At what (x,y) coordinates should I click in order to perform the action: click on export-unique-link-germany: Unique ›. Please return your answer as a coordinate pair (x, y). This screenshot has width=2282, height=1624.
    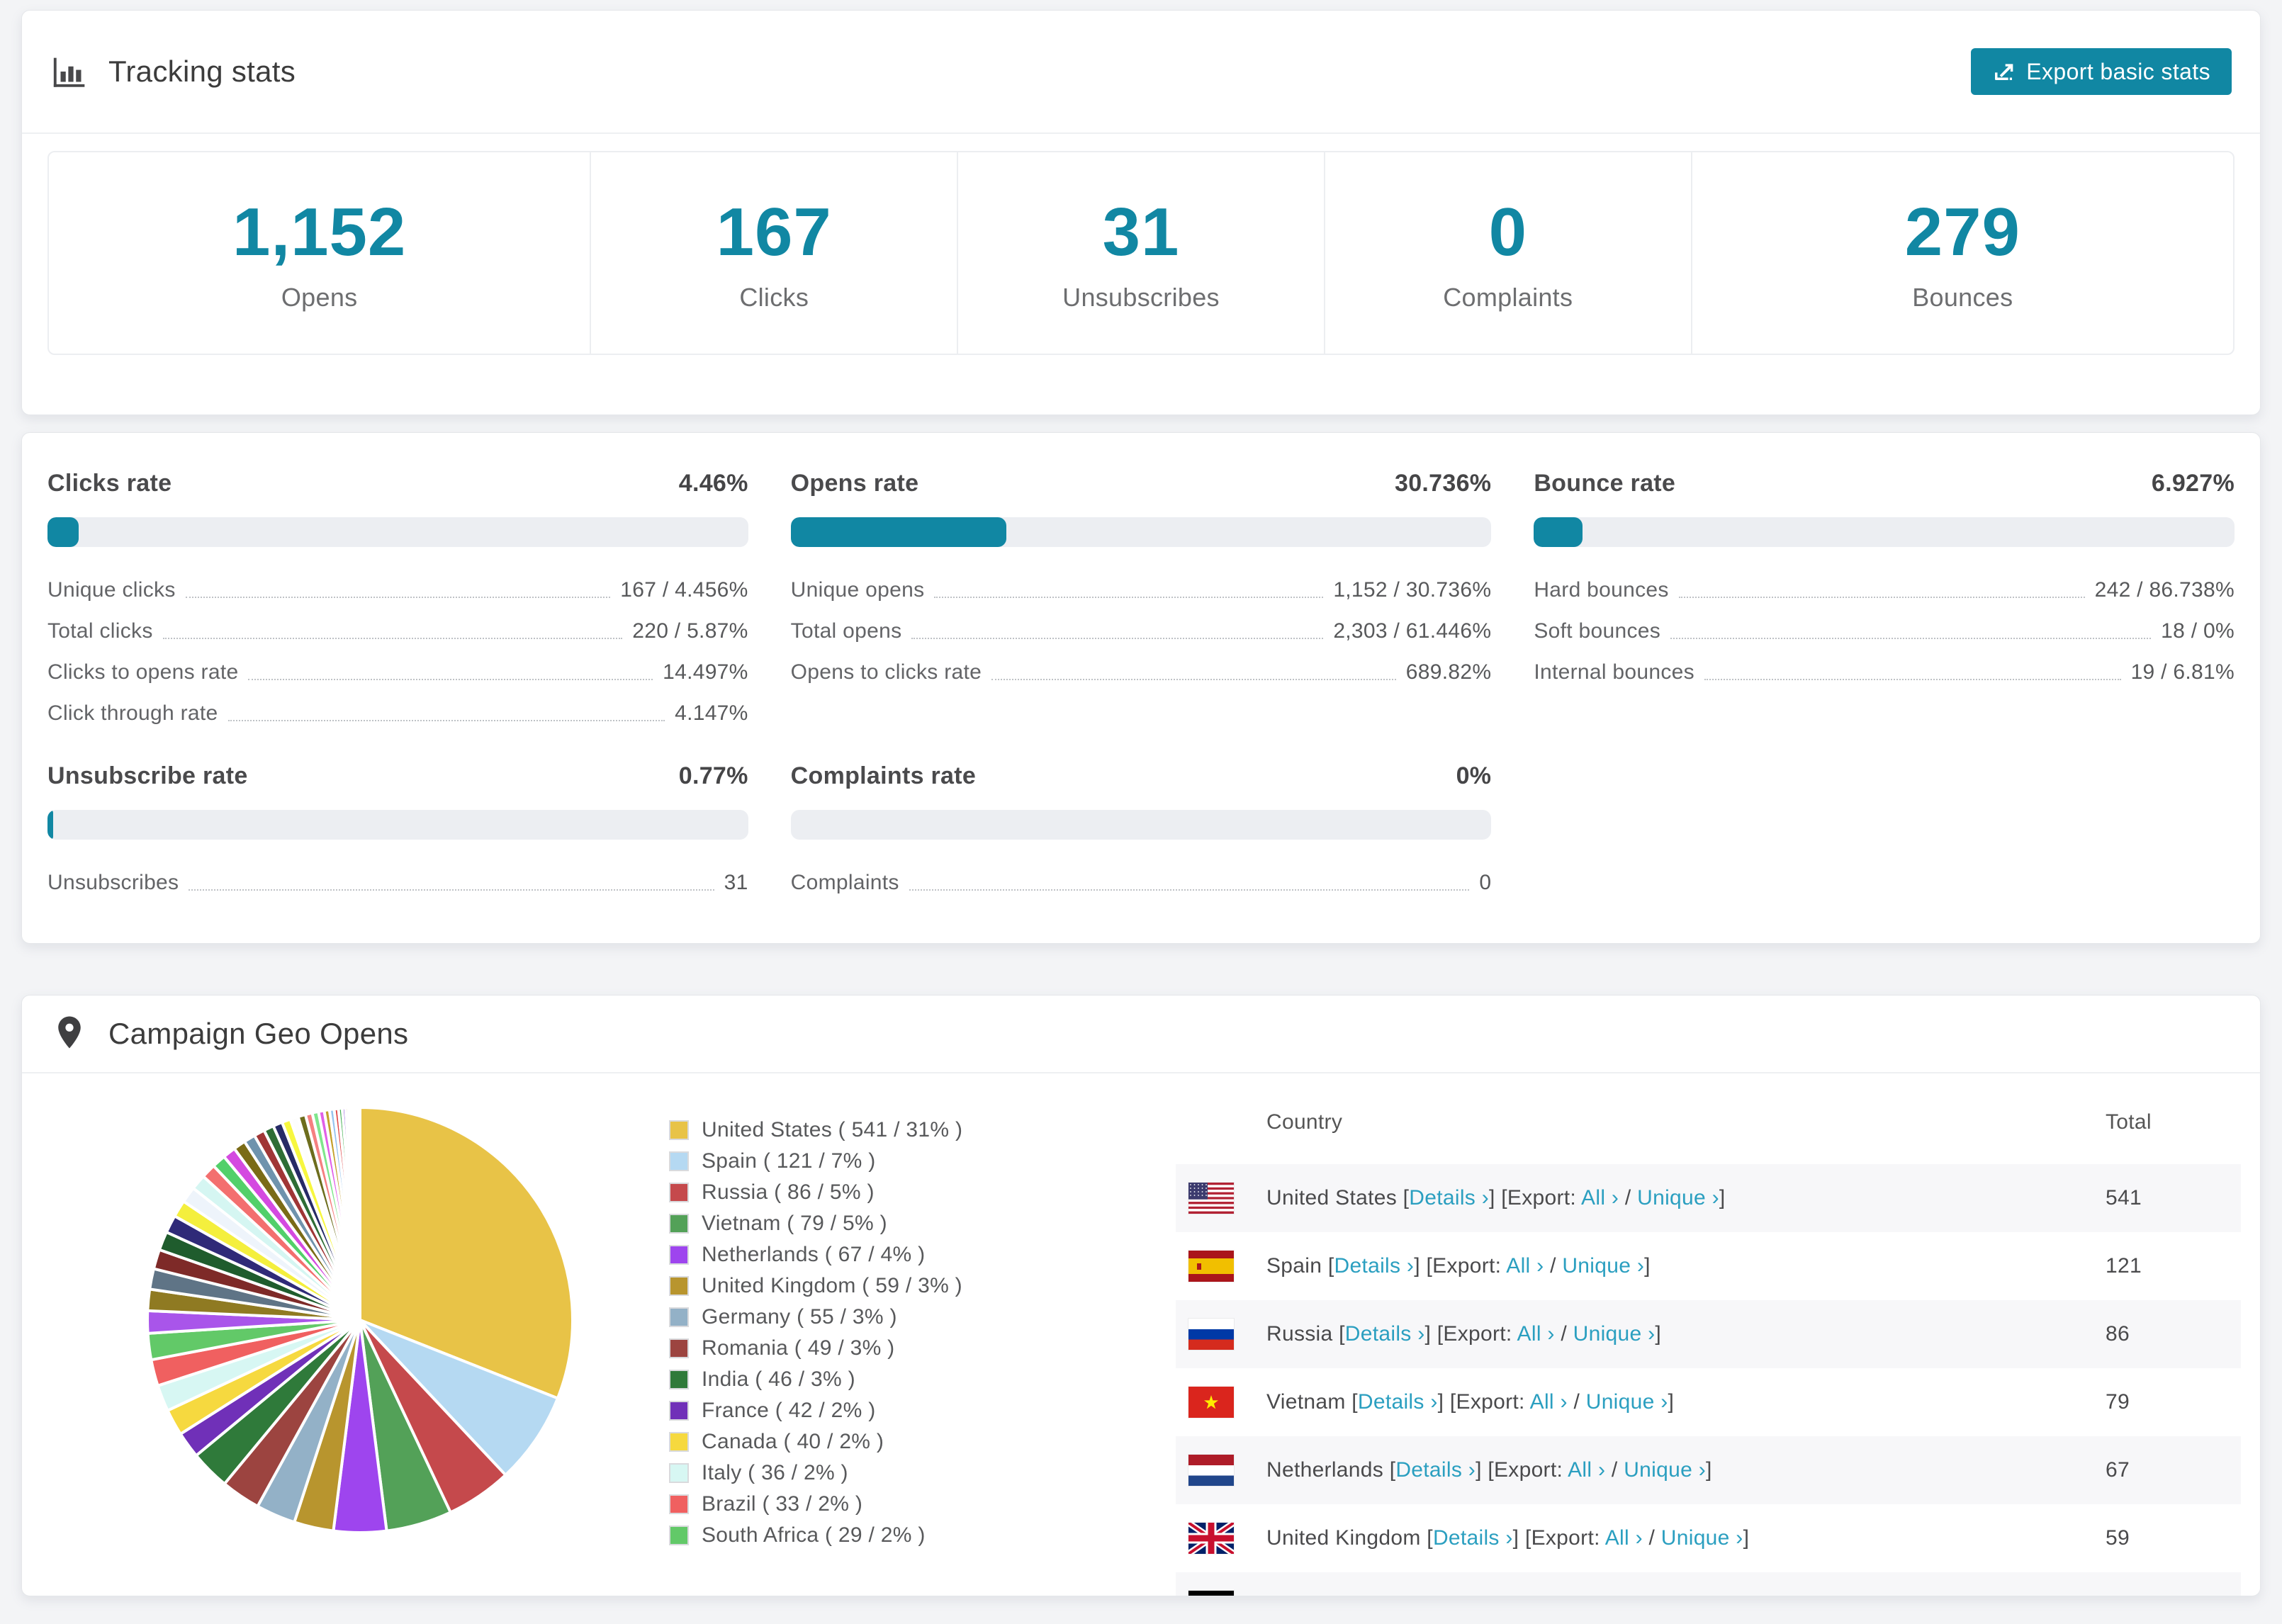
    Looking at the image, I should click on (1637, 1595).